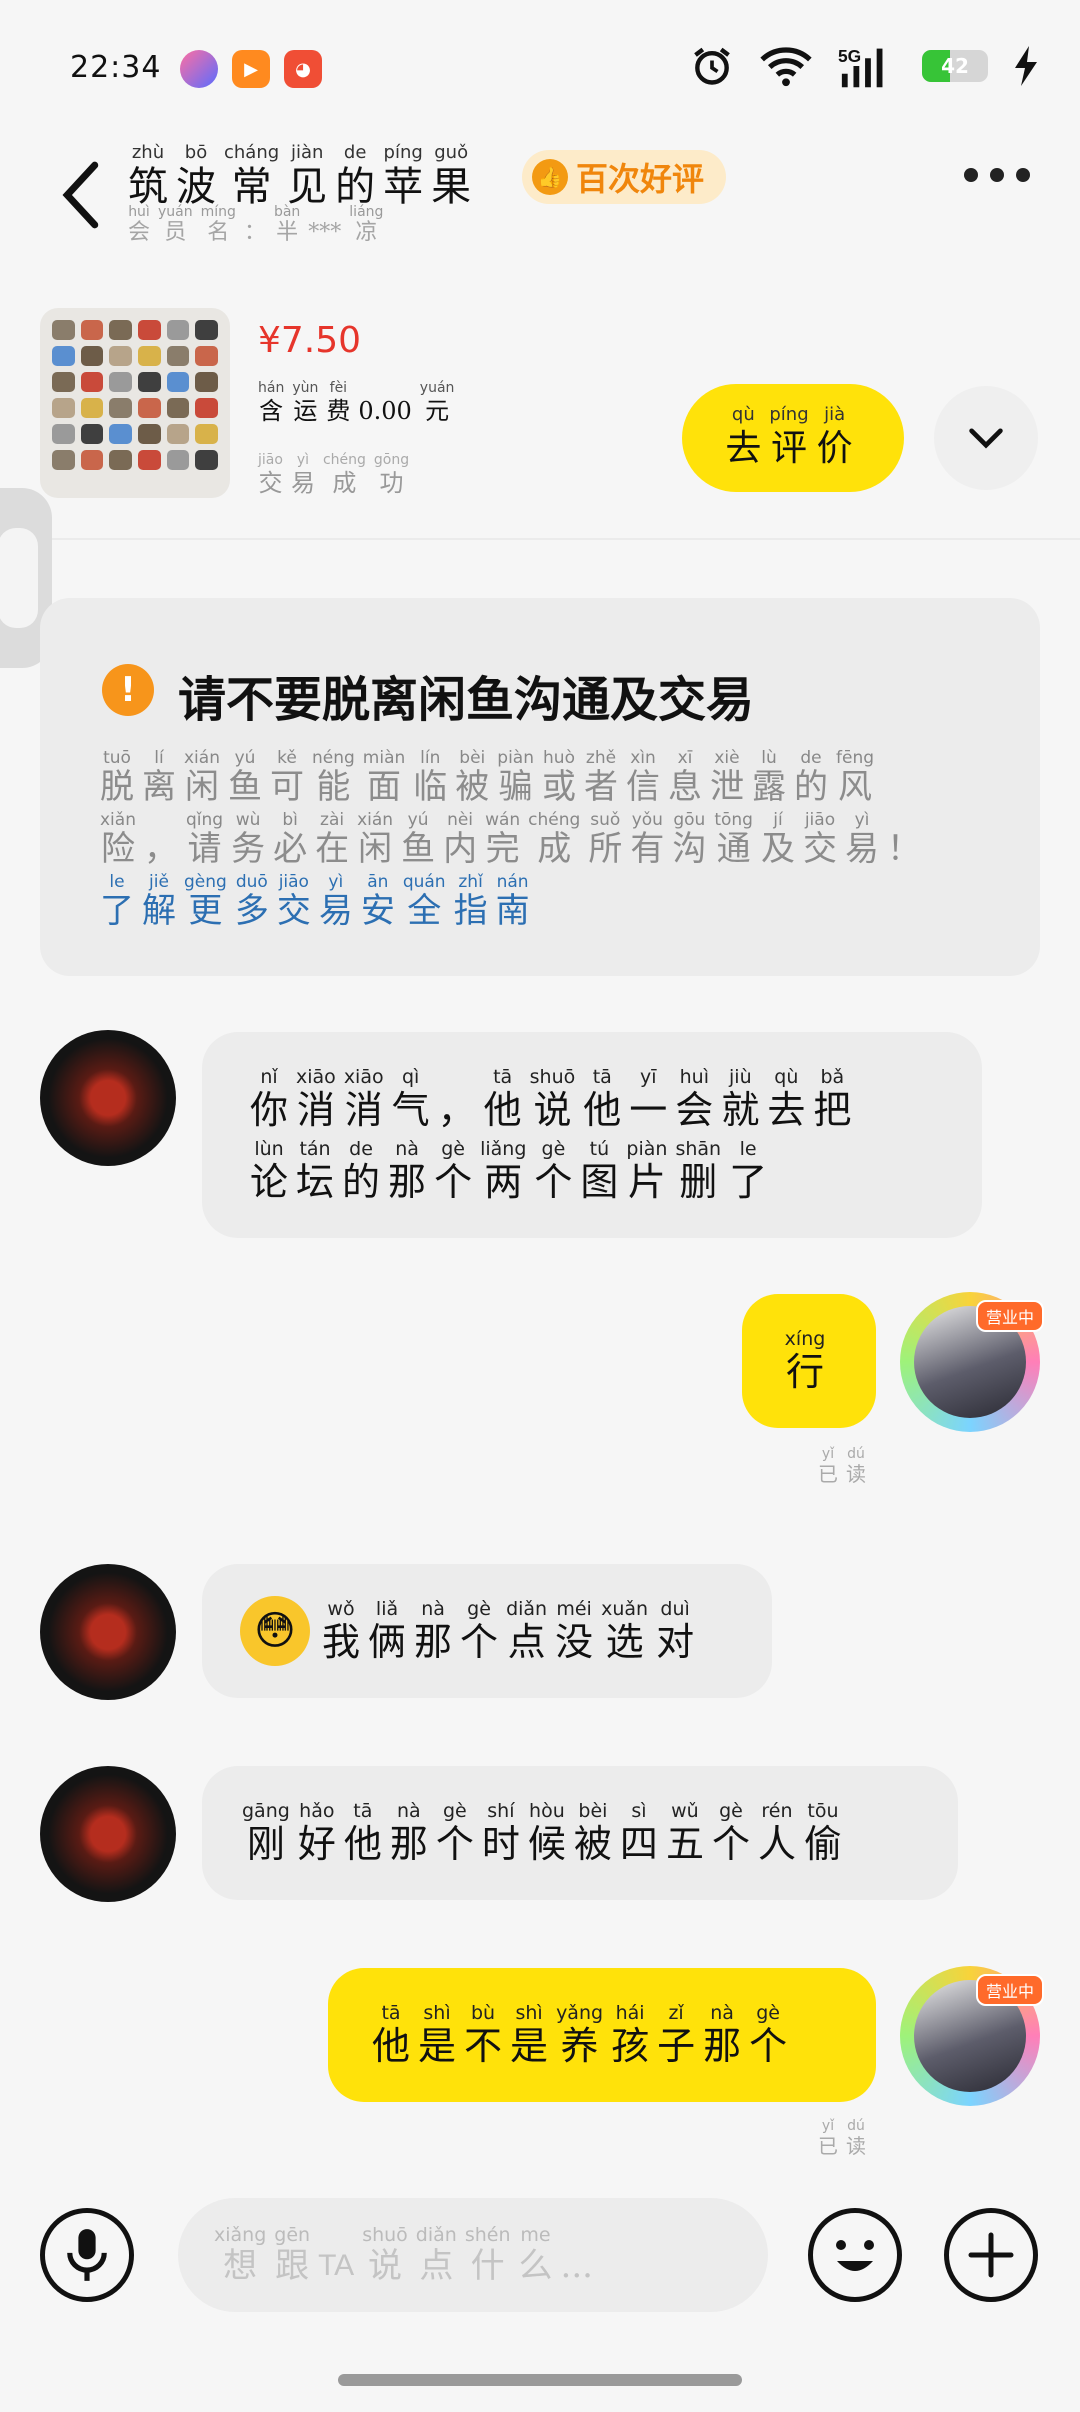 The image size is (1080, 2412). What do you see at coordinates (540, 901) in the screenshot?
I see `safety-guide-link: le 了 jiě 解 gèng 更 duō 多 jiāo 交 yì 易 ān 安 quán 全 zhǐ 指 nán 南` at bounding box center [540, 901].